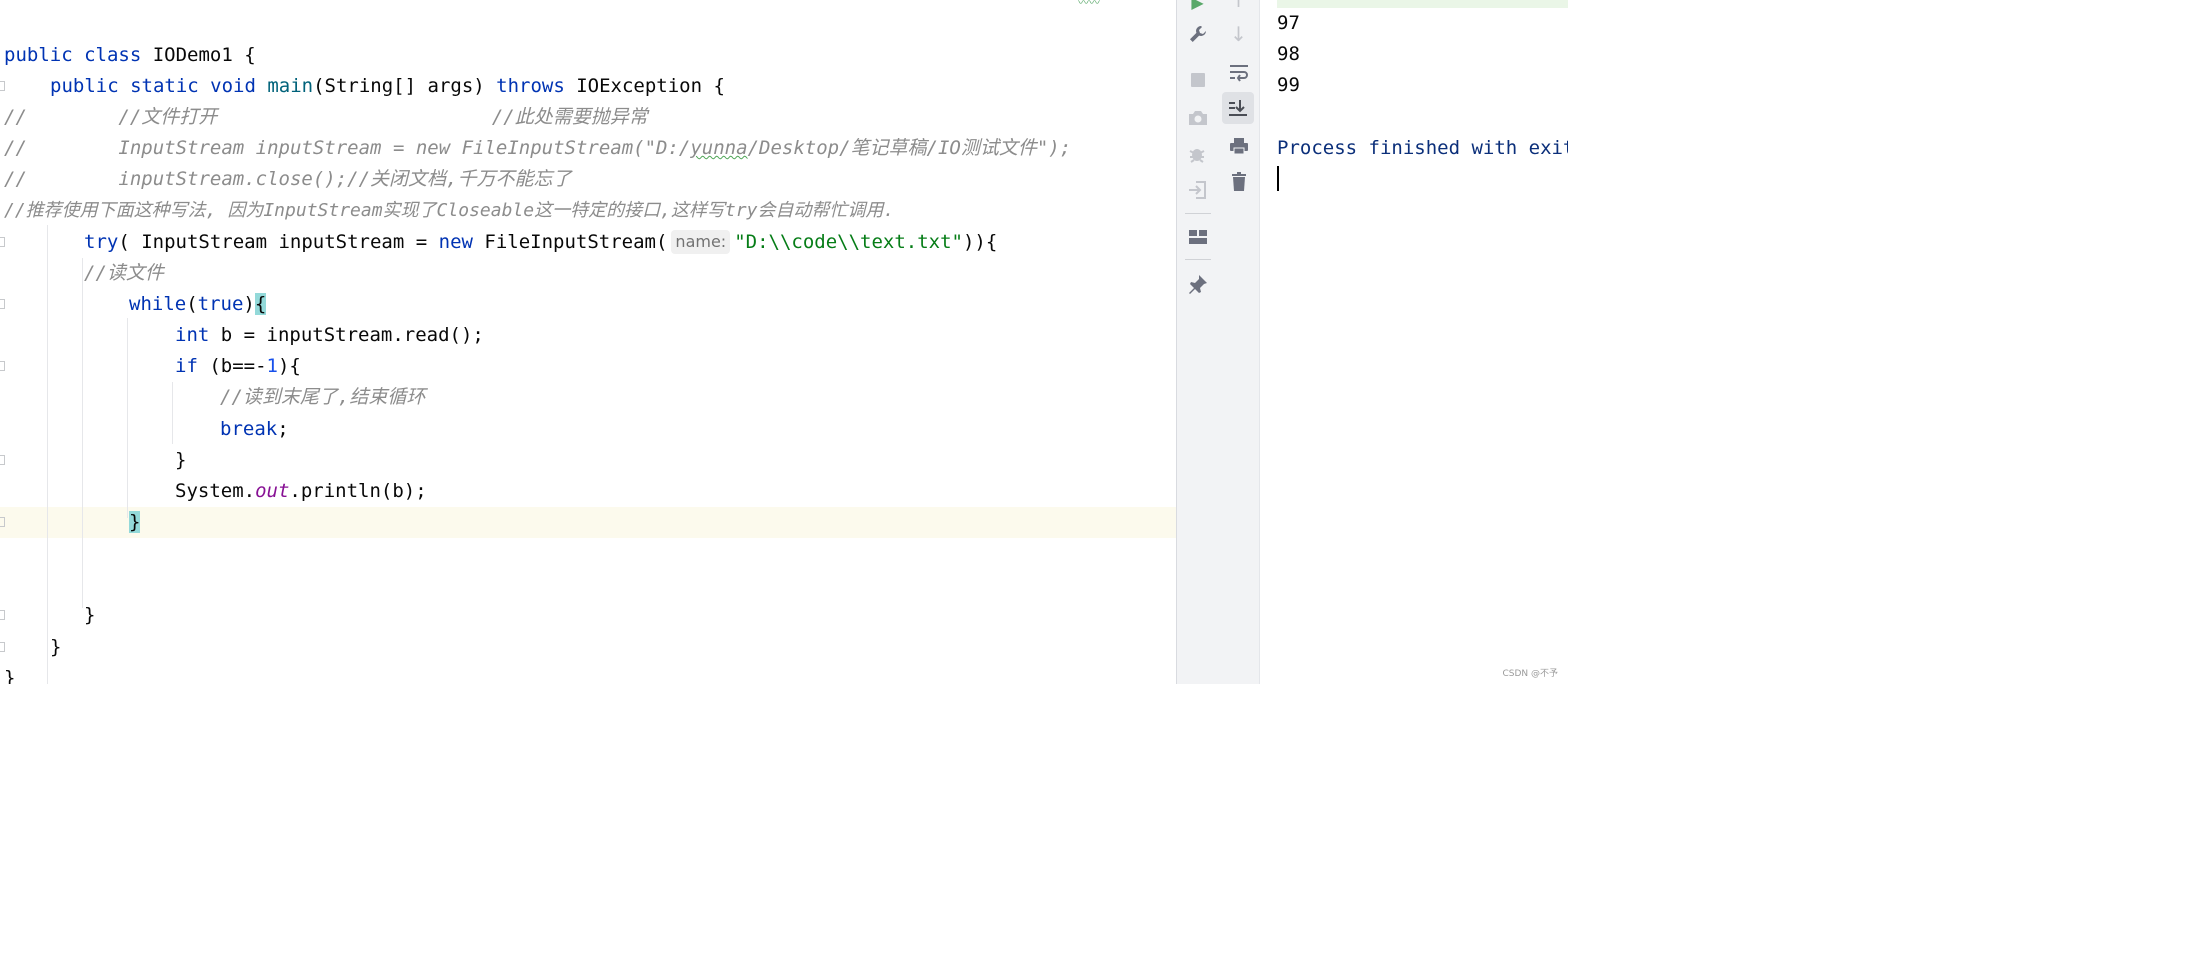  Describe the element at coordinates (1288, 23) in the screenshot. I see `console-output-line: 97` at that location.